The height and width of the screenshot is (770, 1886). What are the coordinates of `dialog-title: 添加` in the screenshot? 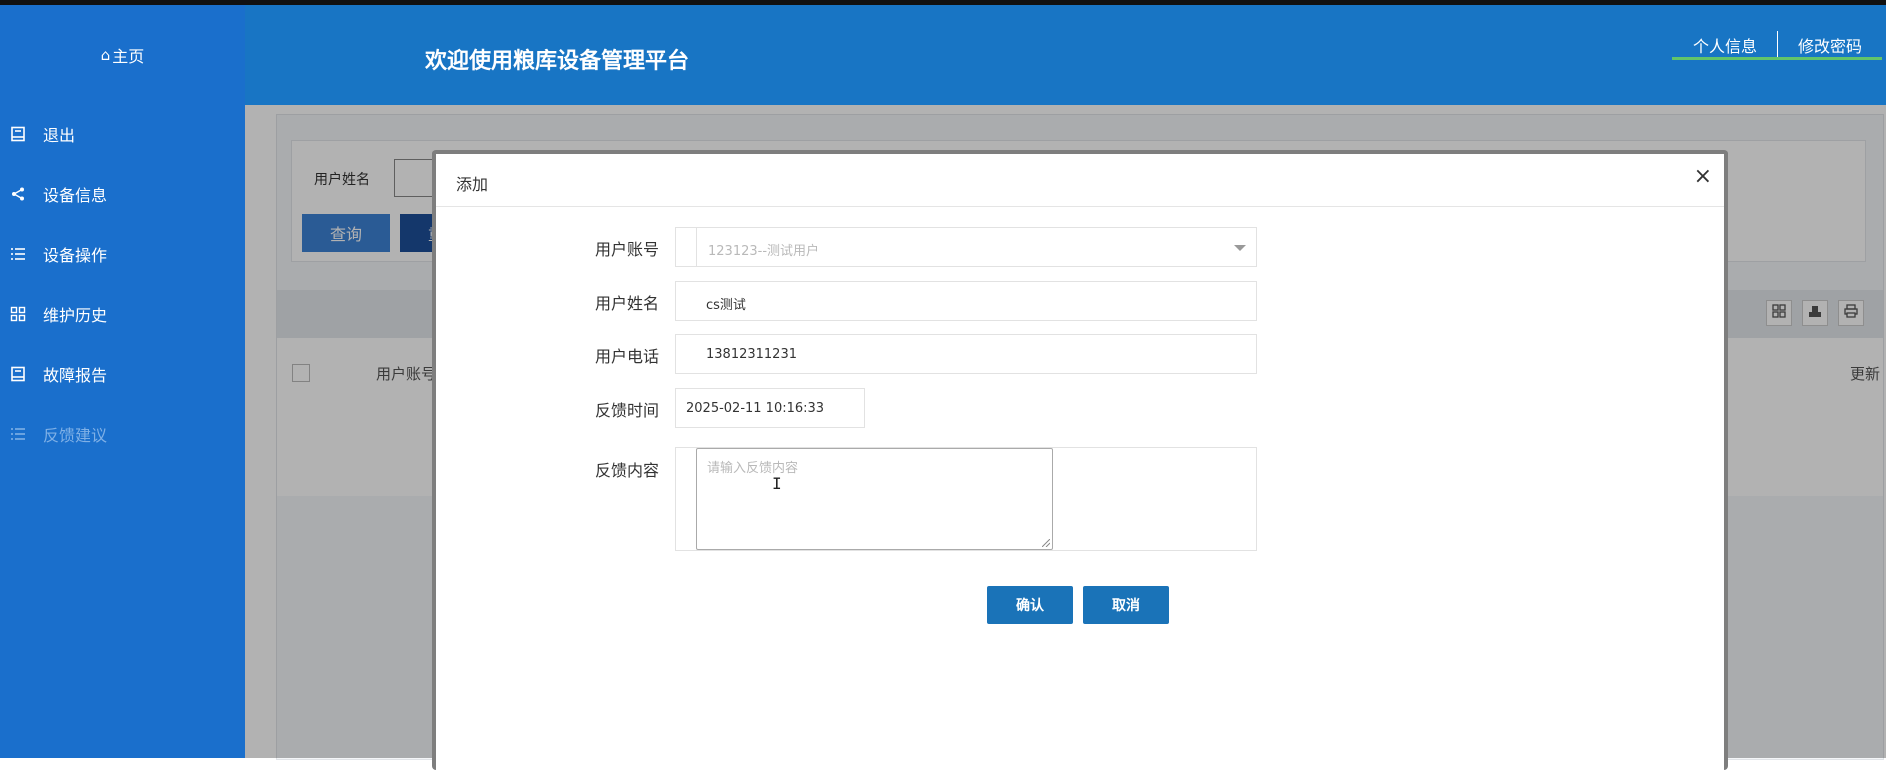 It's located at (472, 184).